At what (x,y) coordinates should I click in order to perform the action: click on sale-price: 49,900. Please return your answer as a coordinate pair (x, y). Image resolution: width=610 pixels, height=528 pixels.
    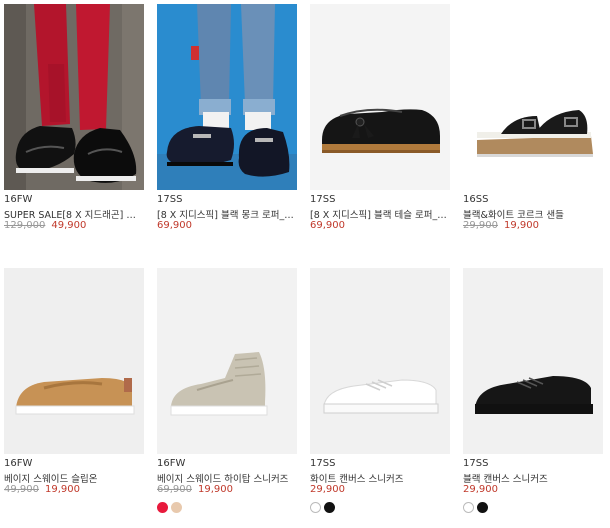
    Looking at the image, I should click on (69, 225).